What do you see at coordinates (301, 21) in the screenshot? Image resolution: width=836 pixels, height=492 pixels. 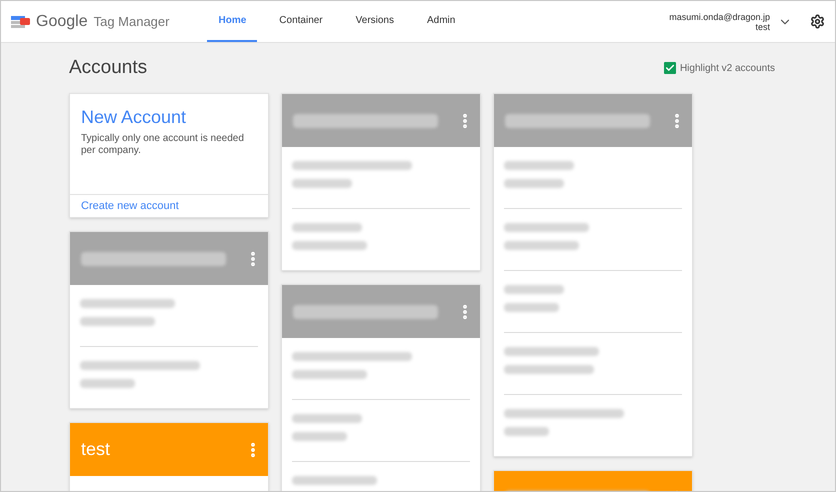 I see `nav-tab: Container` at bounding box center [301, 21].